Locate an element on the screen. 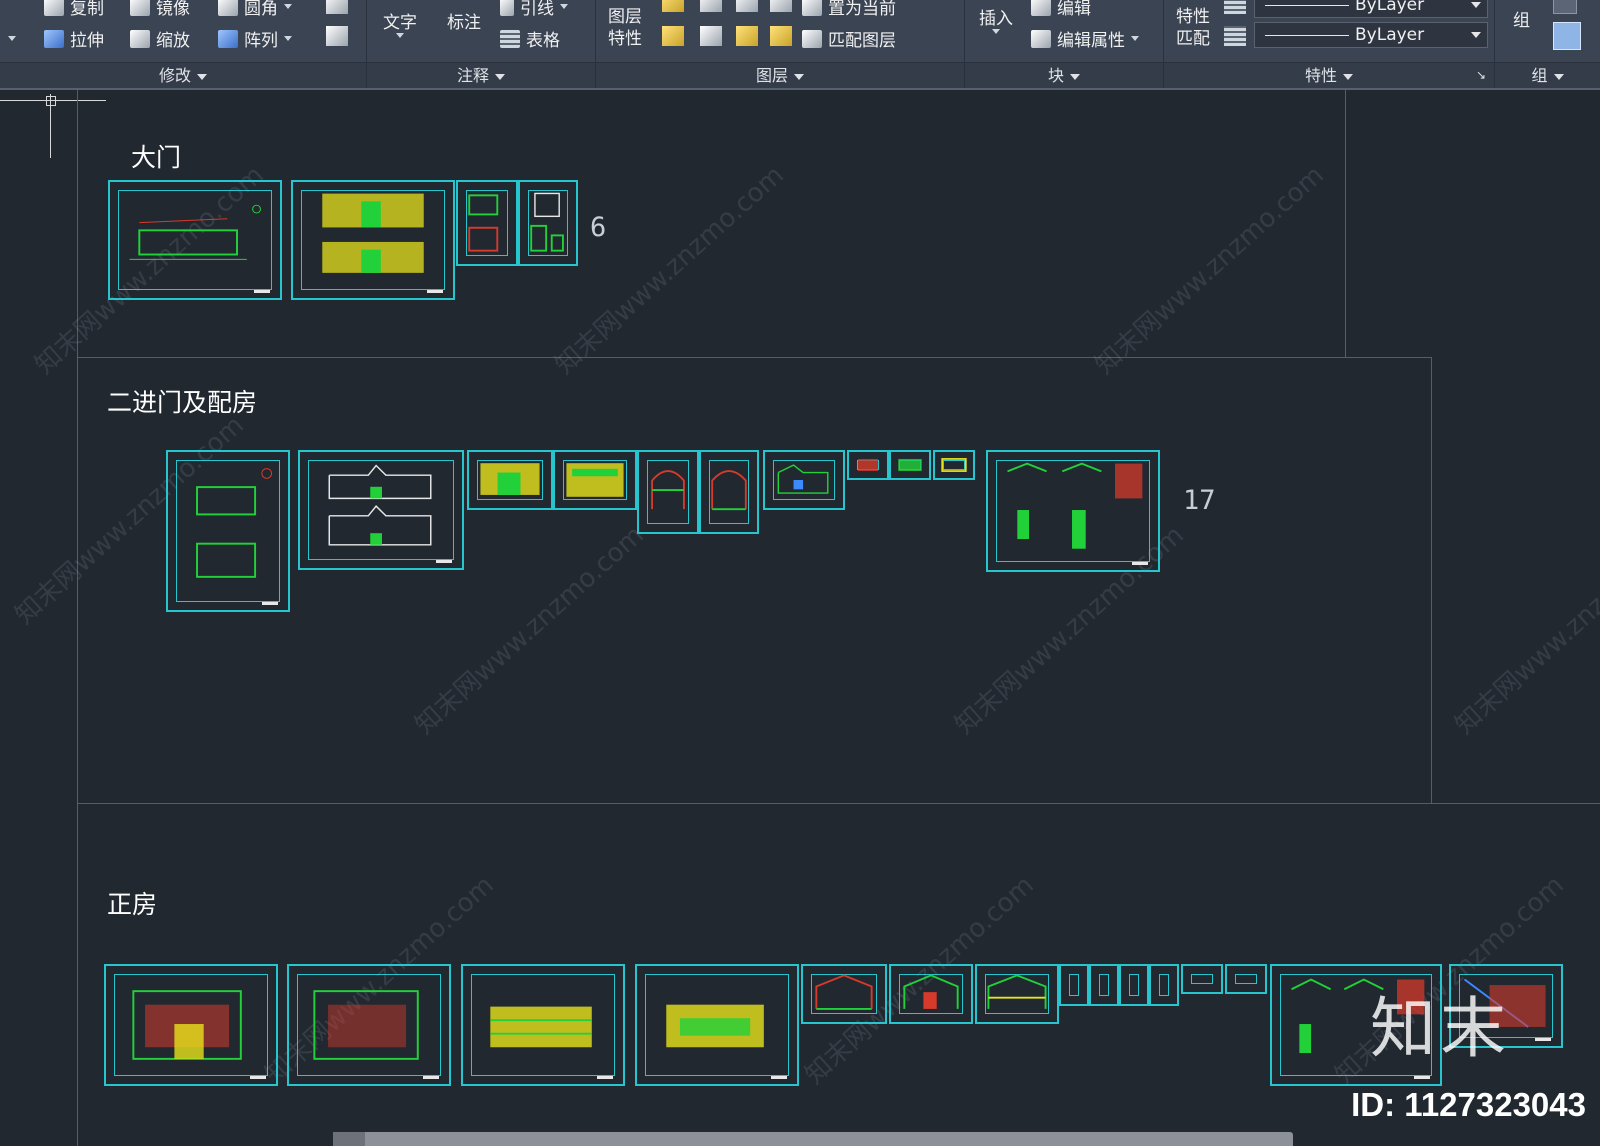 Image resolution: width=1600 pixels, height=1146 pixels. stretch-button: 拉伸 is located at coordinates (74, 38).